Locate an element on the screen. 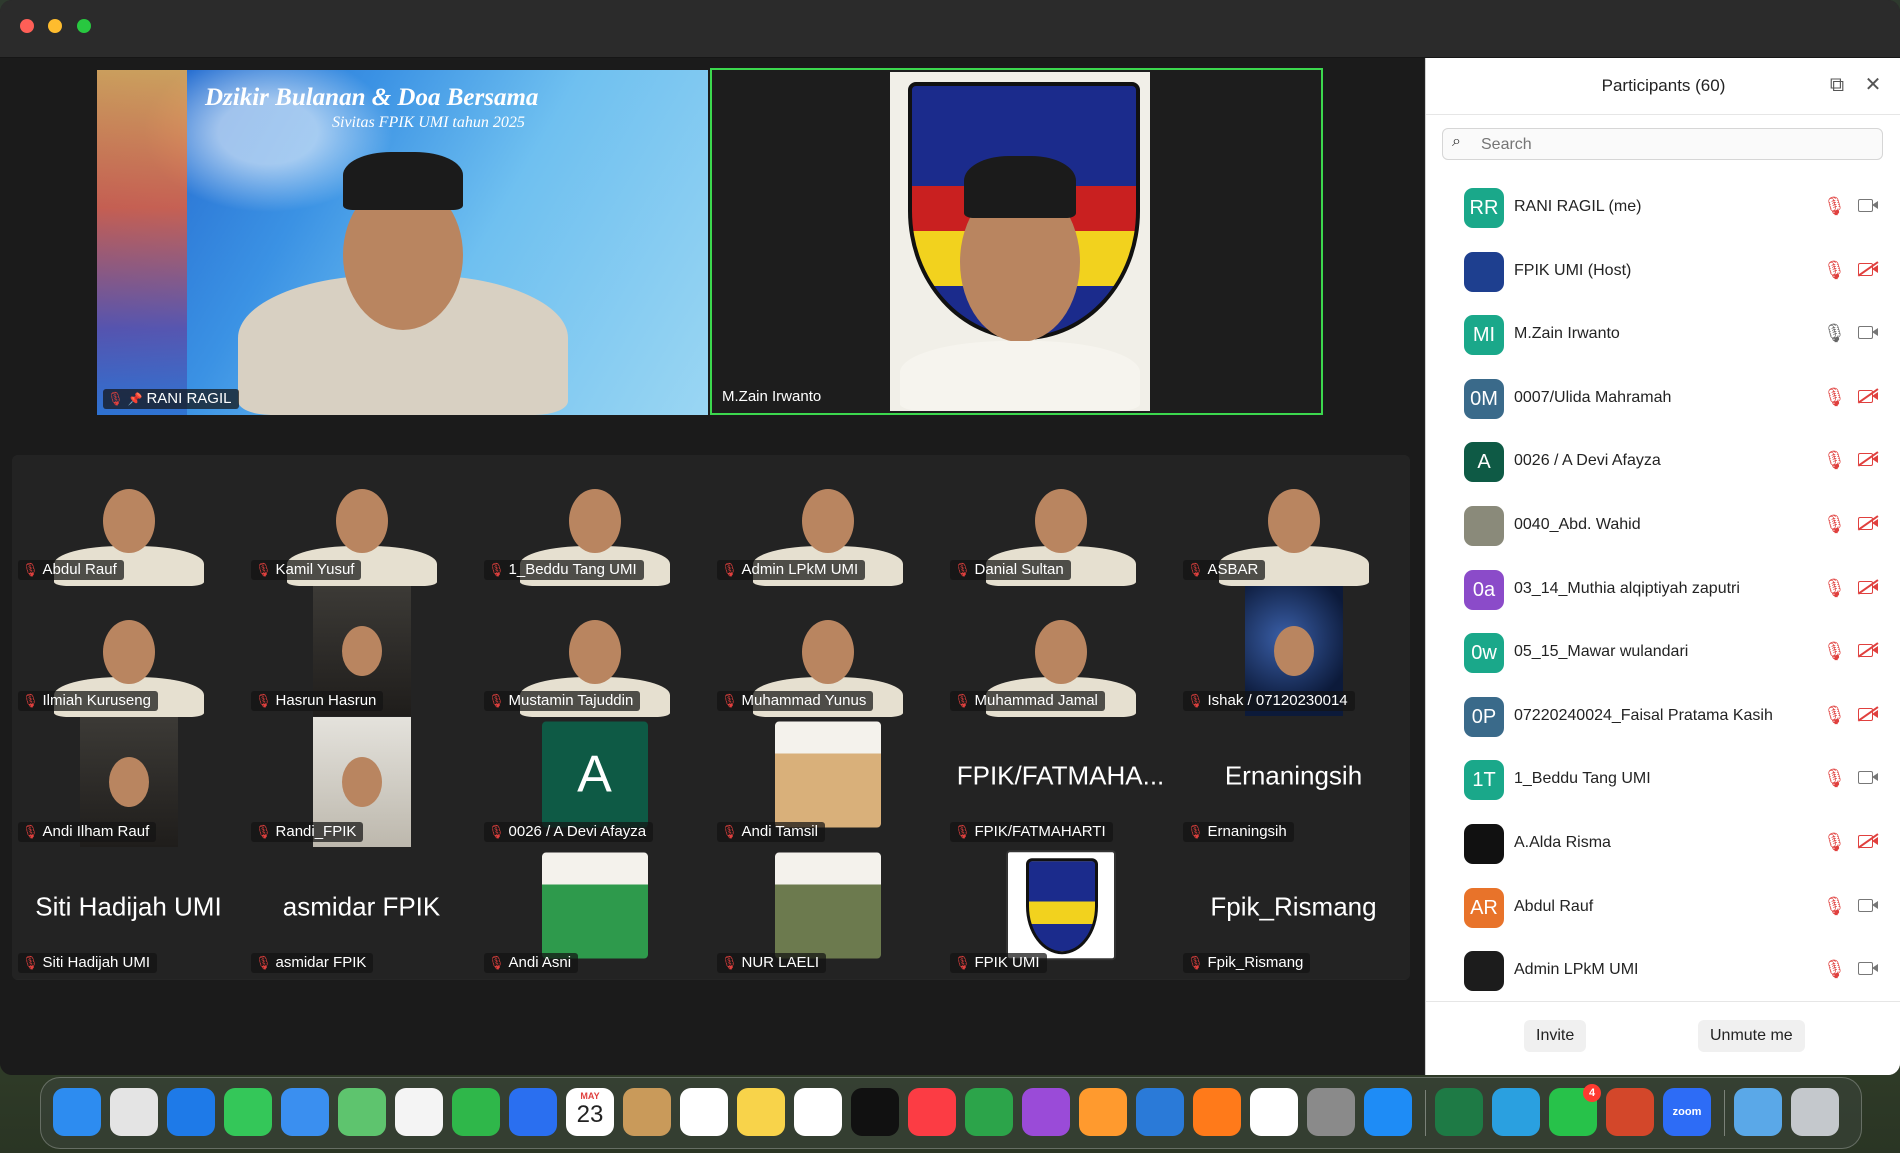  reminders-icon is located at coordinates (704, 1112).